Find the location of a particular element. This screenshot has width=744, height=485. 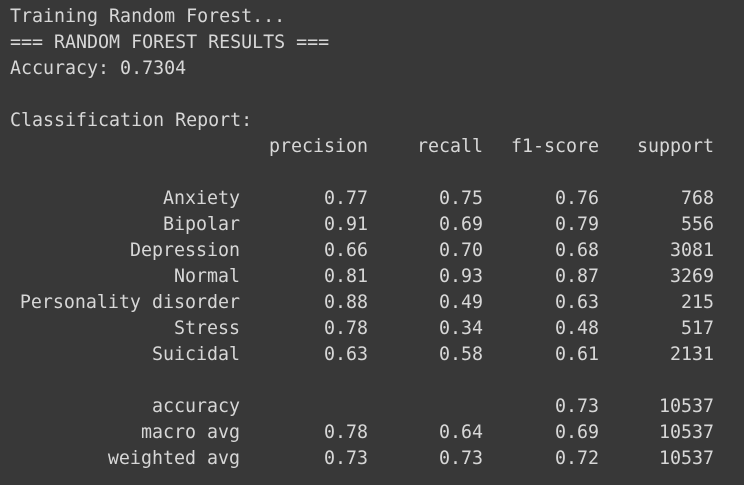

class-precision: 0.63 is located at coordinates (345, 354).